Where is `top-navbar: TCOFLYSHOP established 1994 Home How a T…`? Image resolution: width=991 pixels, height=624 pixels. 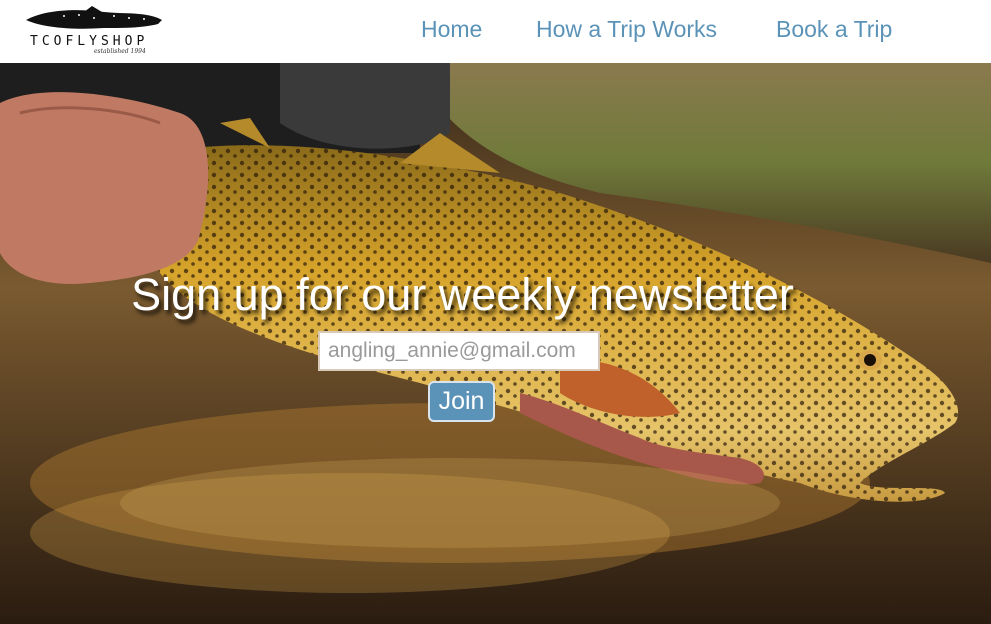 top-navbar: TCOFLYSHOP established 1994 Home How a T… is located at coordinates (495, 31).